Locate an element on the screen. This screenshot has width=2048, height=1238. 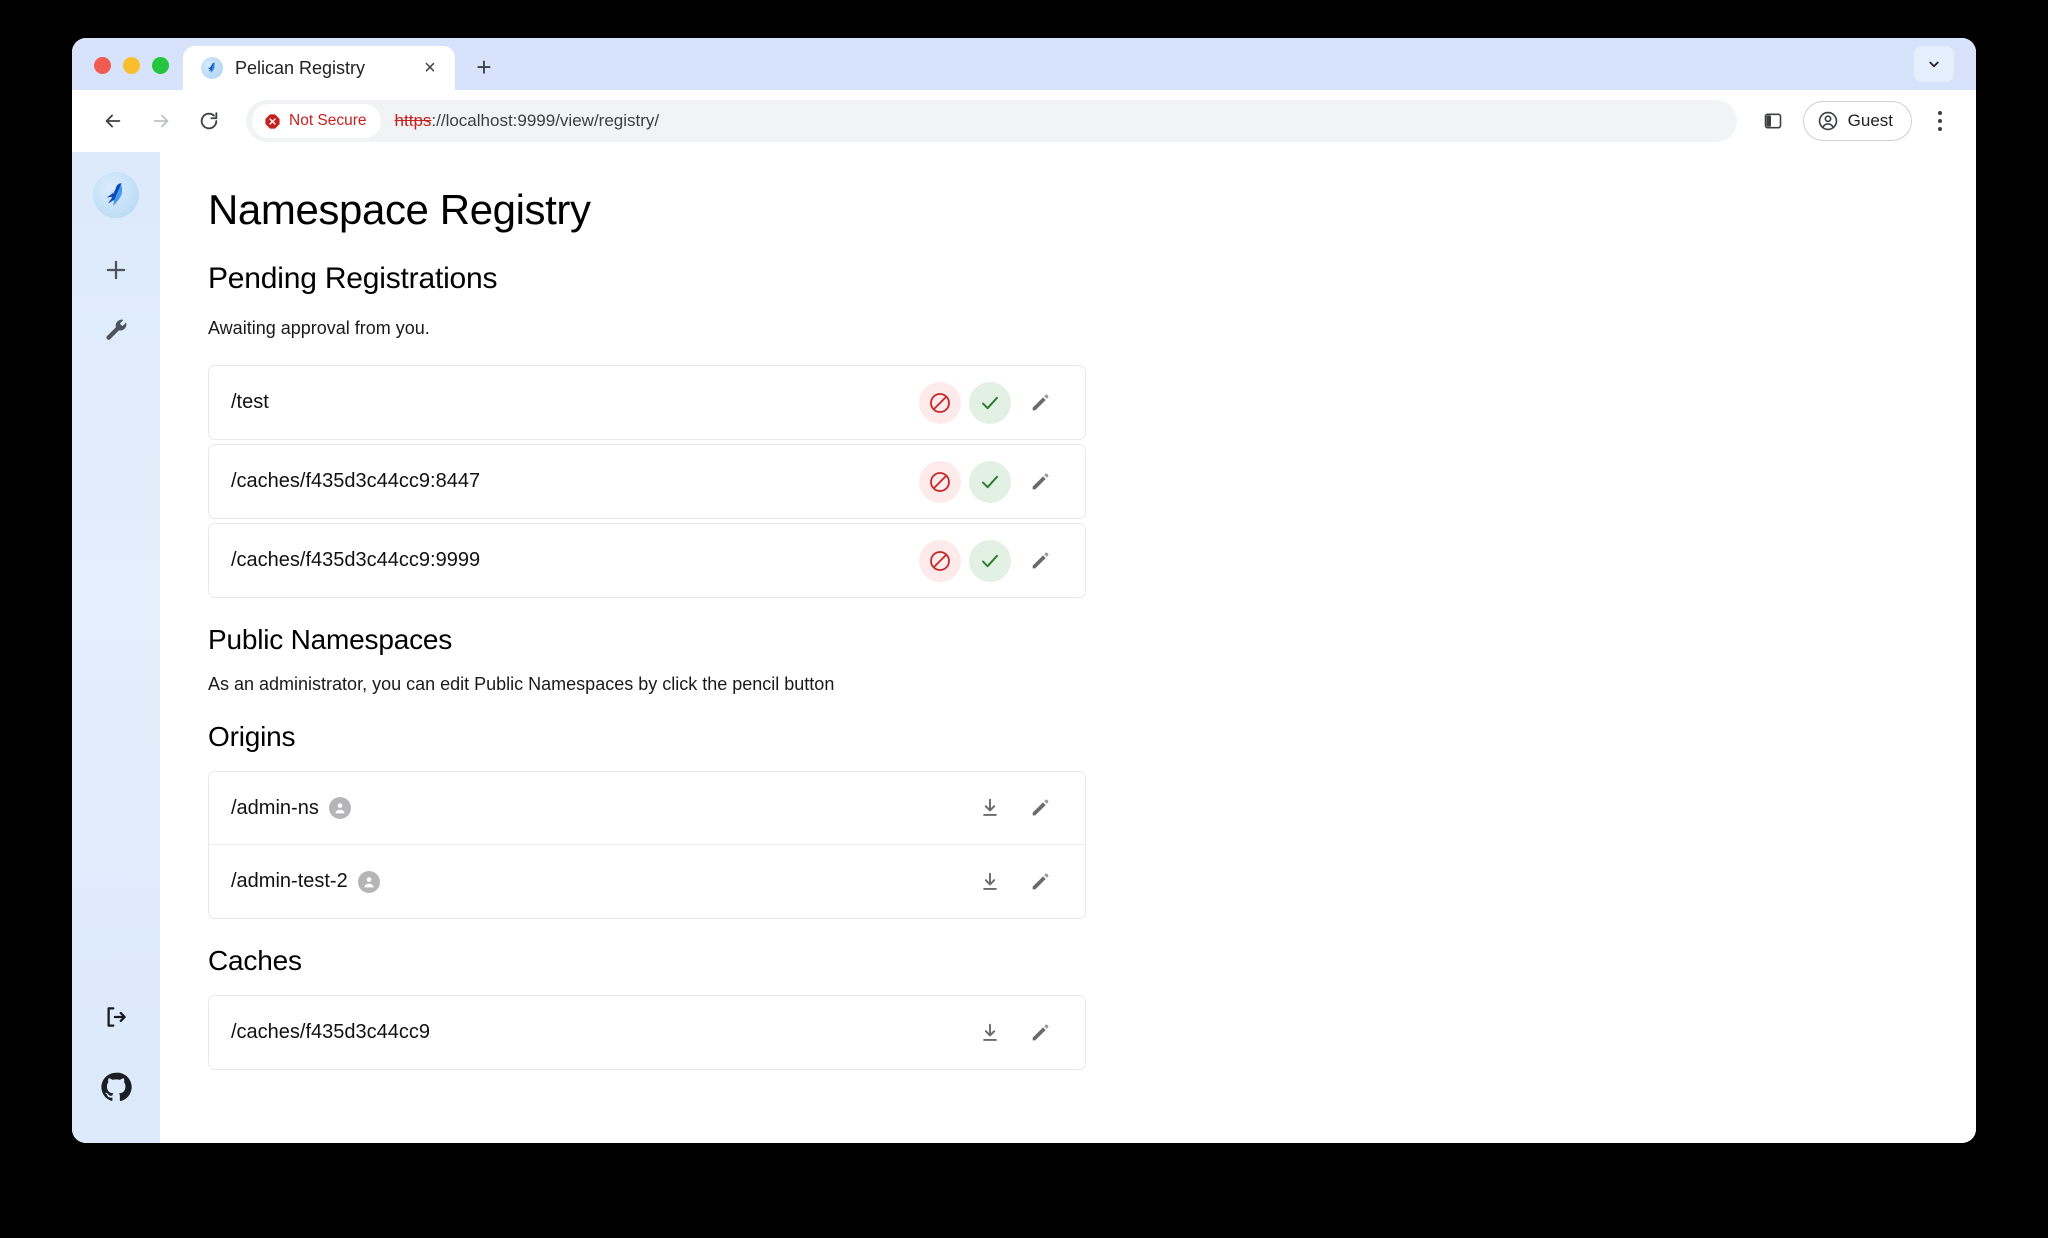
profile-label: Guest is located at coordinates (1870, 120).